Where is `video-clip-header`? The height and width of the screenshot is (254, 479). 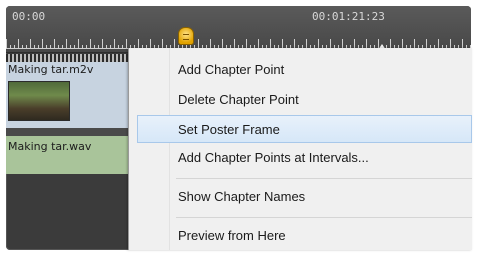 video-clip-header is located at coordinates (70, 58).